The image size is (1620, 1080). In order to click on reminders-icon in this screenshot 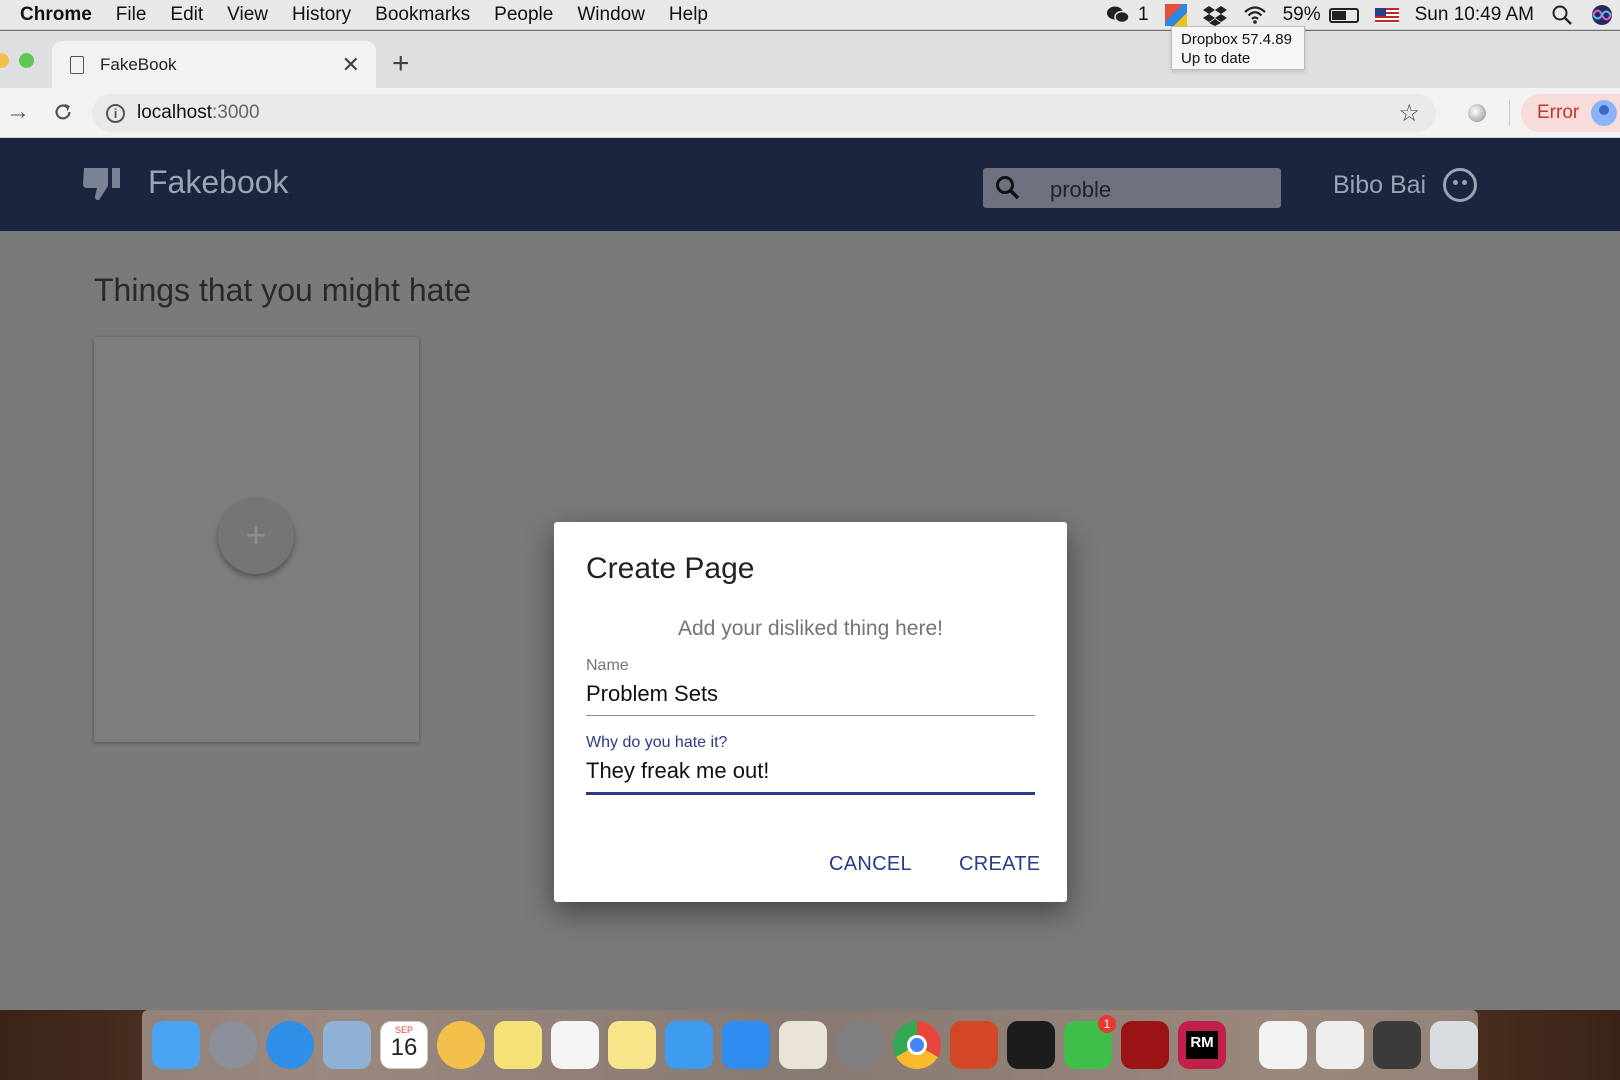, I will do `click(575, 1045)`.